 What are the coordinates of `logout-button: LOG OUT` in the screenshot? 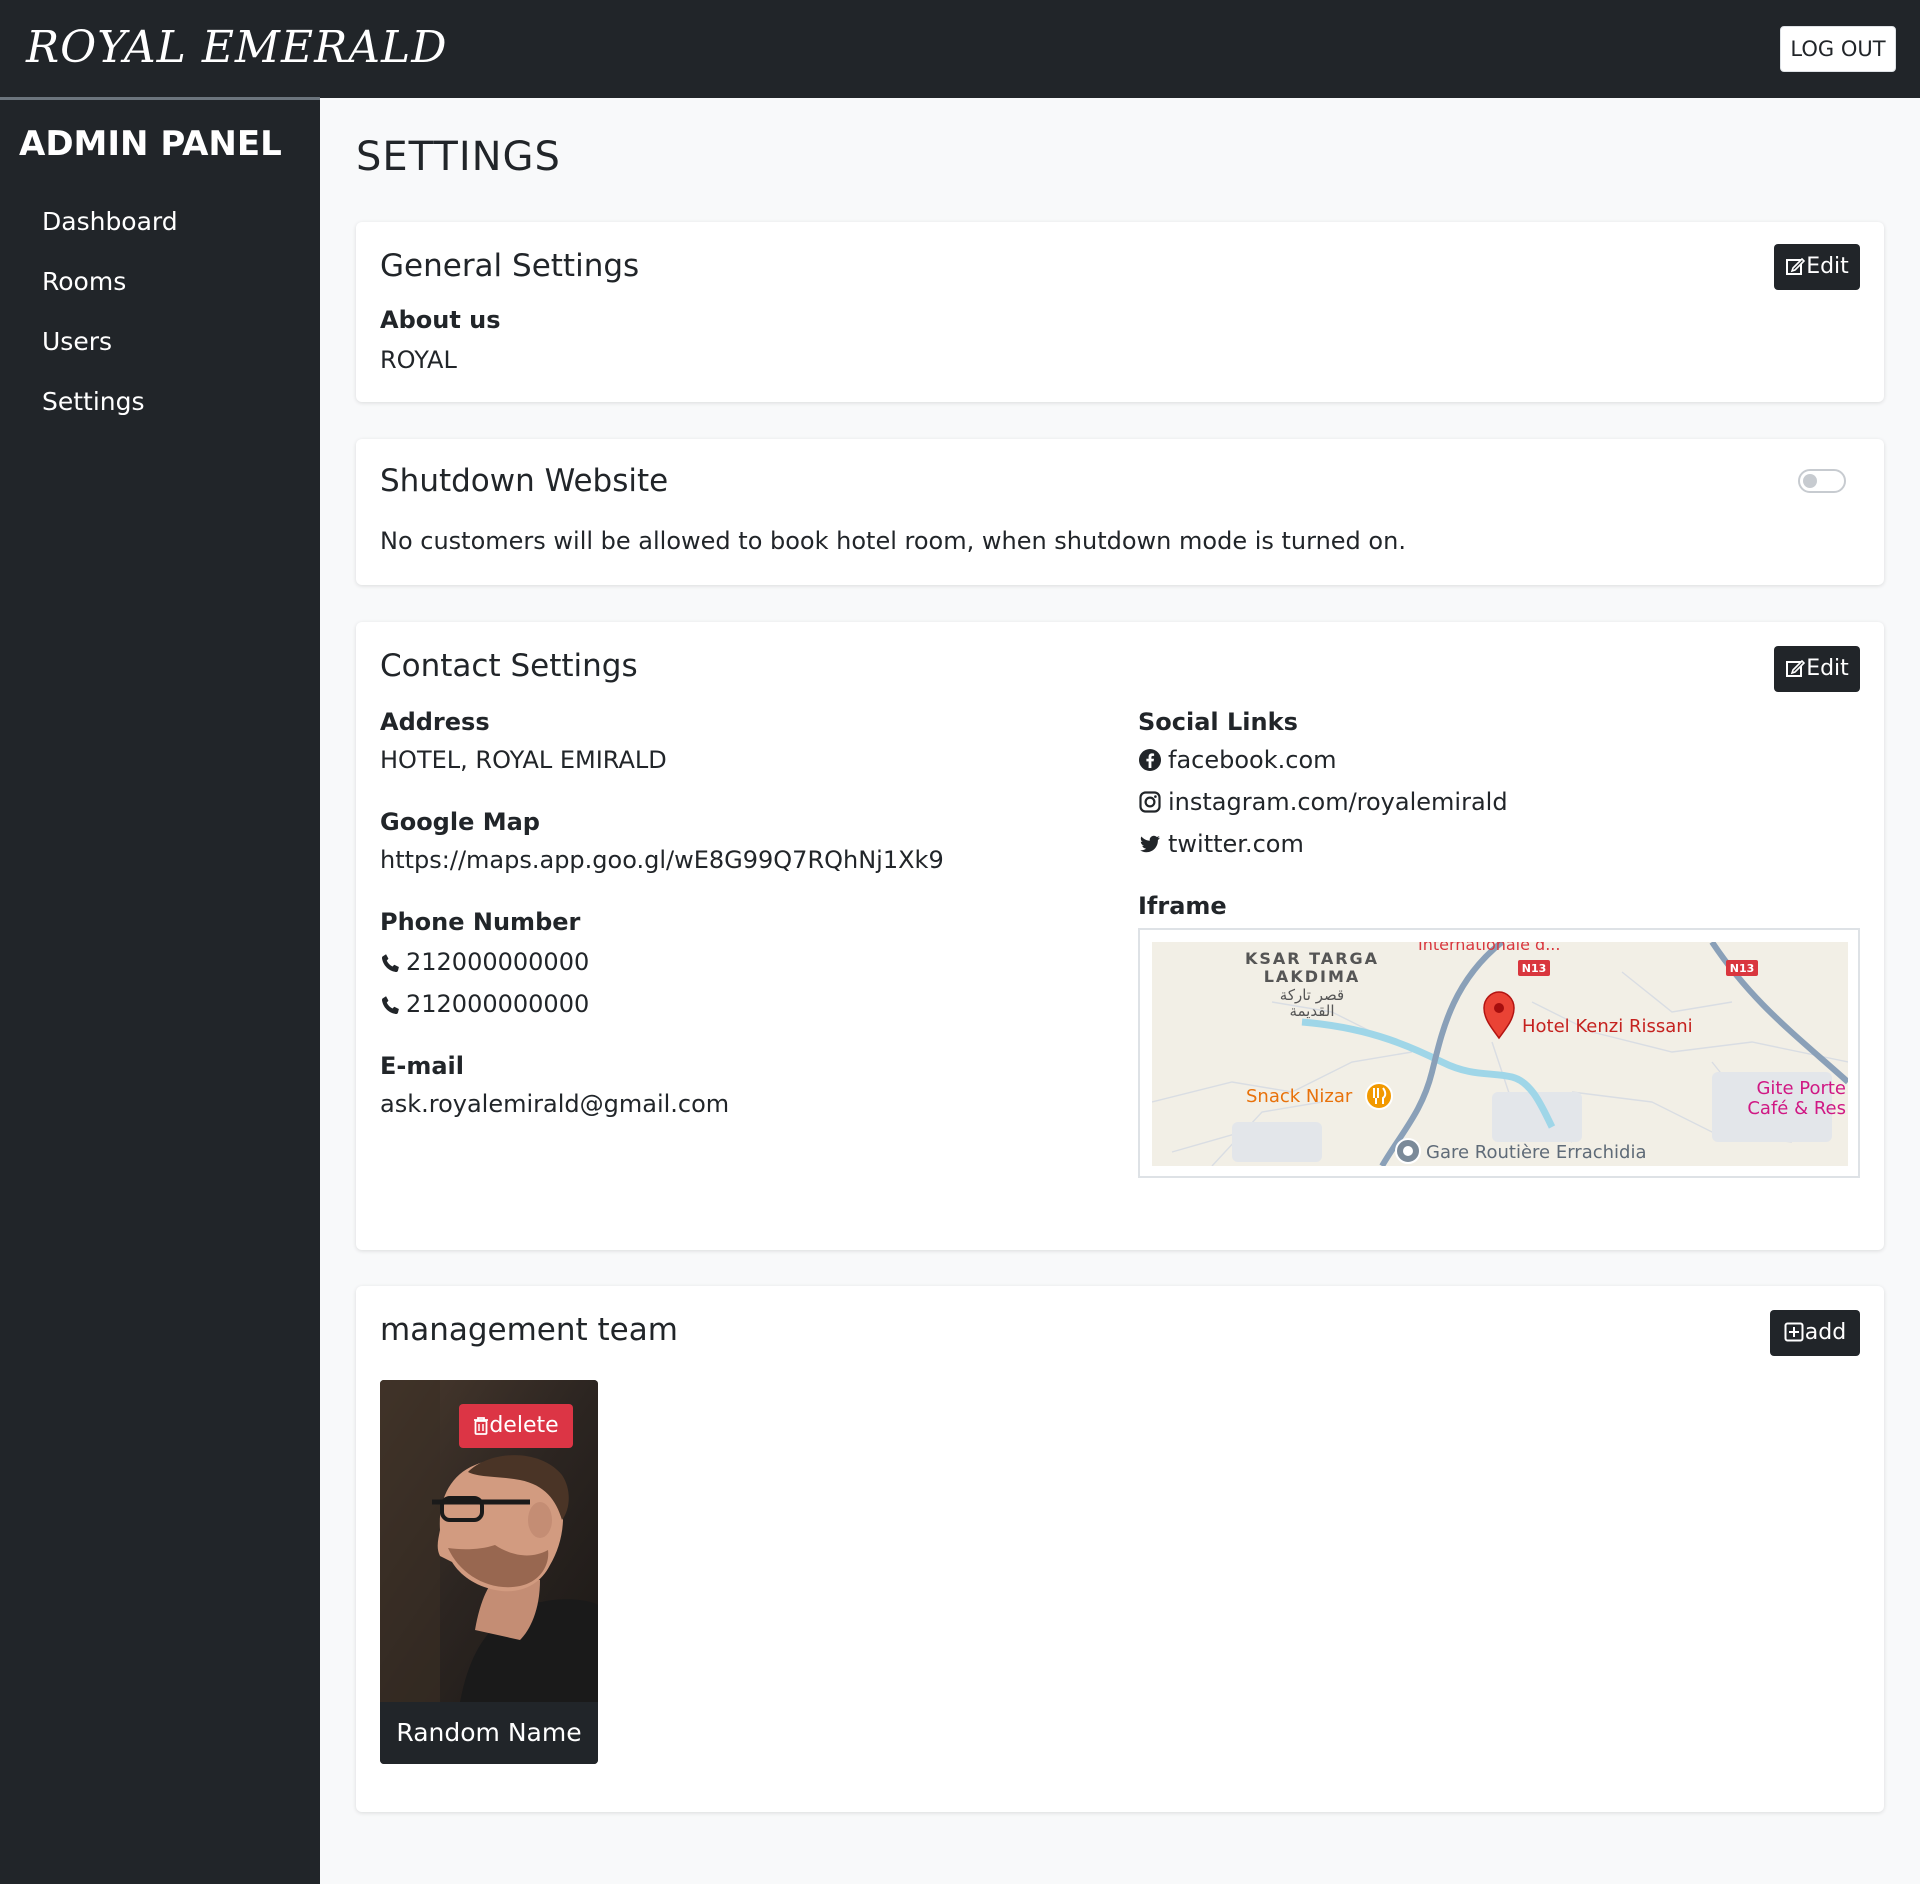 It's located at (1838, 49).